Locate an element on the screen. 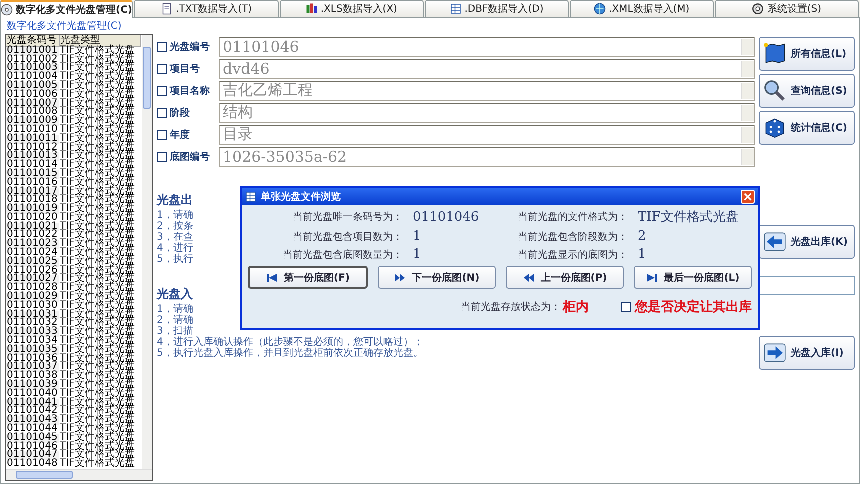 This screenshot has height=484, width=860. instruction-step: 4，进行 is located at coordinates (175, 248).